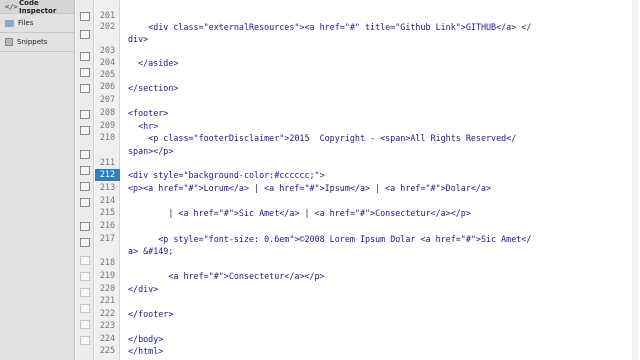 The height and width of the screenshot is (360, 640). Describe the element at coordinates (26, 23) in the screenshot. I see `files-label: Files` at that location.